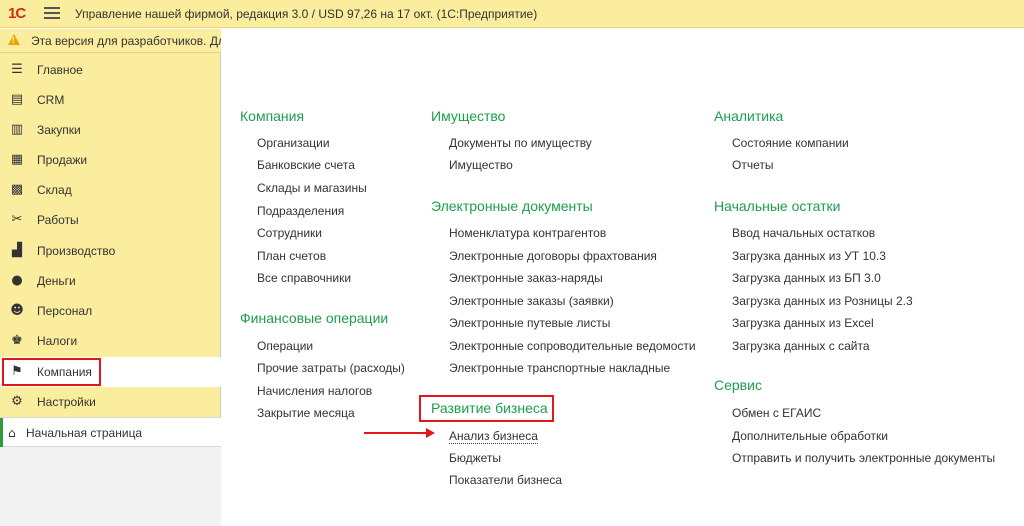 Image resolution: width=1024 pixels, height=526 pixels. What do you see at coordinates (17, 310) in the screenshot?
I see `people-icon: ☻` at bounding box center [17, 310].